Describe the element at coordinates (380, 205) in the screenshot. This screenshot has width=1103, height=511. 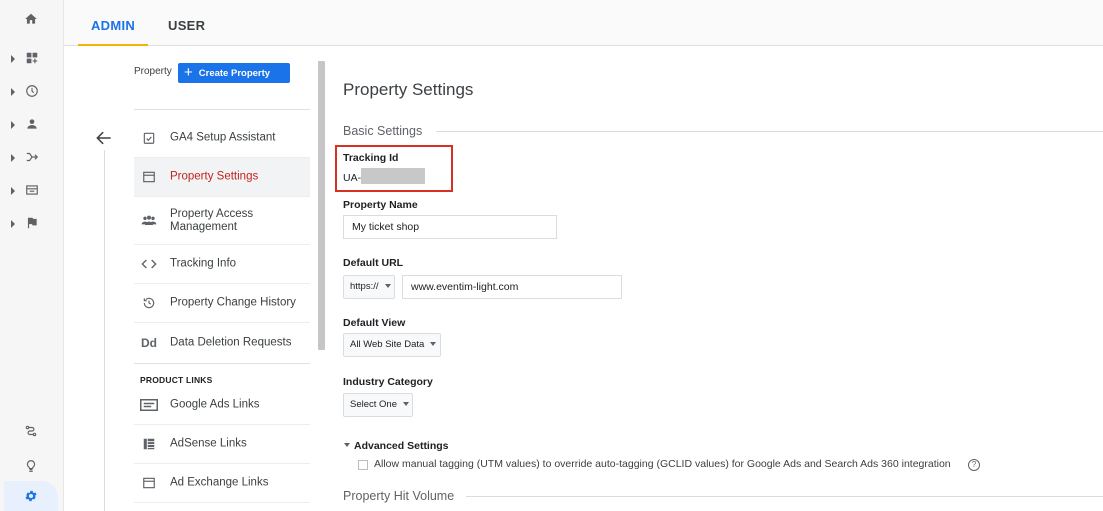
I see `property-name-label: Property Name` at that location.